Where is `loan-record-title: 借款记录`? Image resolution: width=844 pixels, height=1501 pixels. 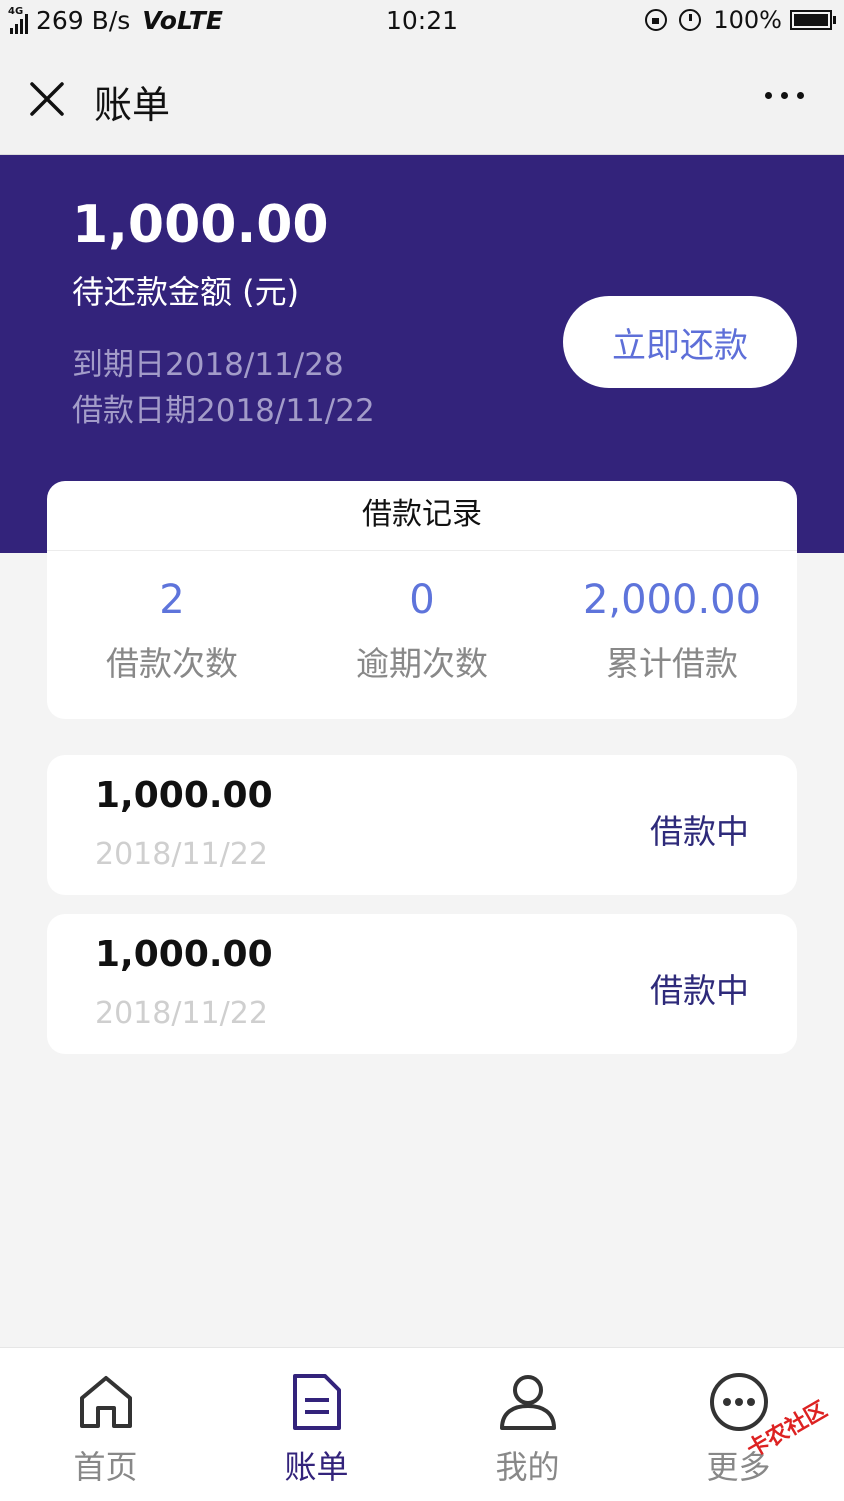 loan-record-title: 借款记录 is located at coordinates (422, 516).